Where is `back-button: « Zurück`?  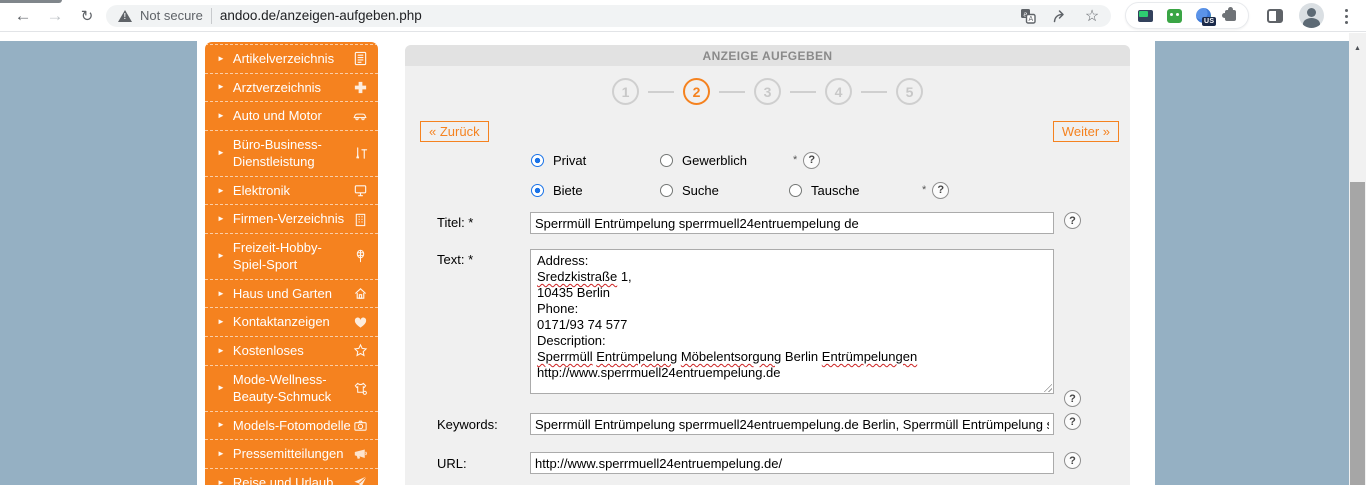
back-button: « Zurück is located at coordinates (454, 131).